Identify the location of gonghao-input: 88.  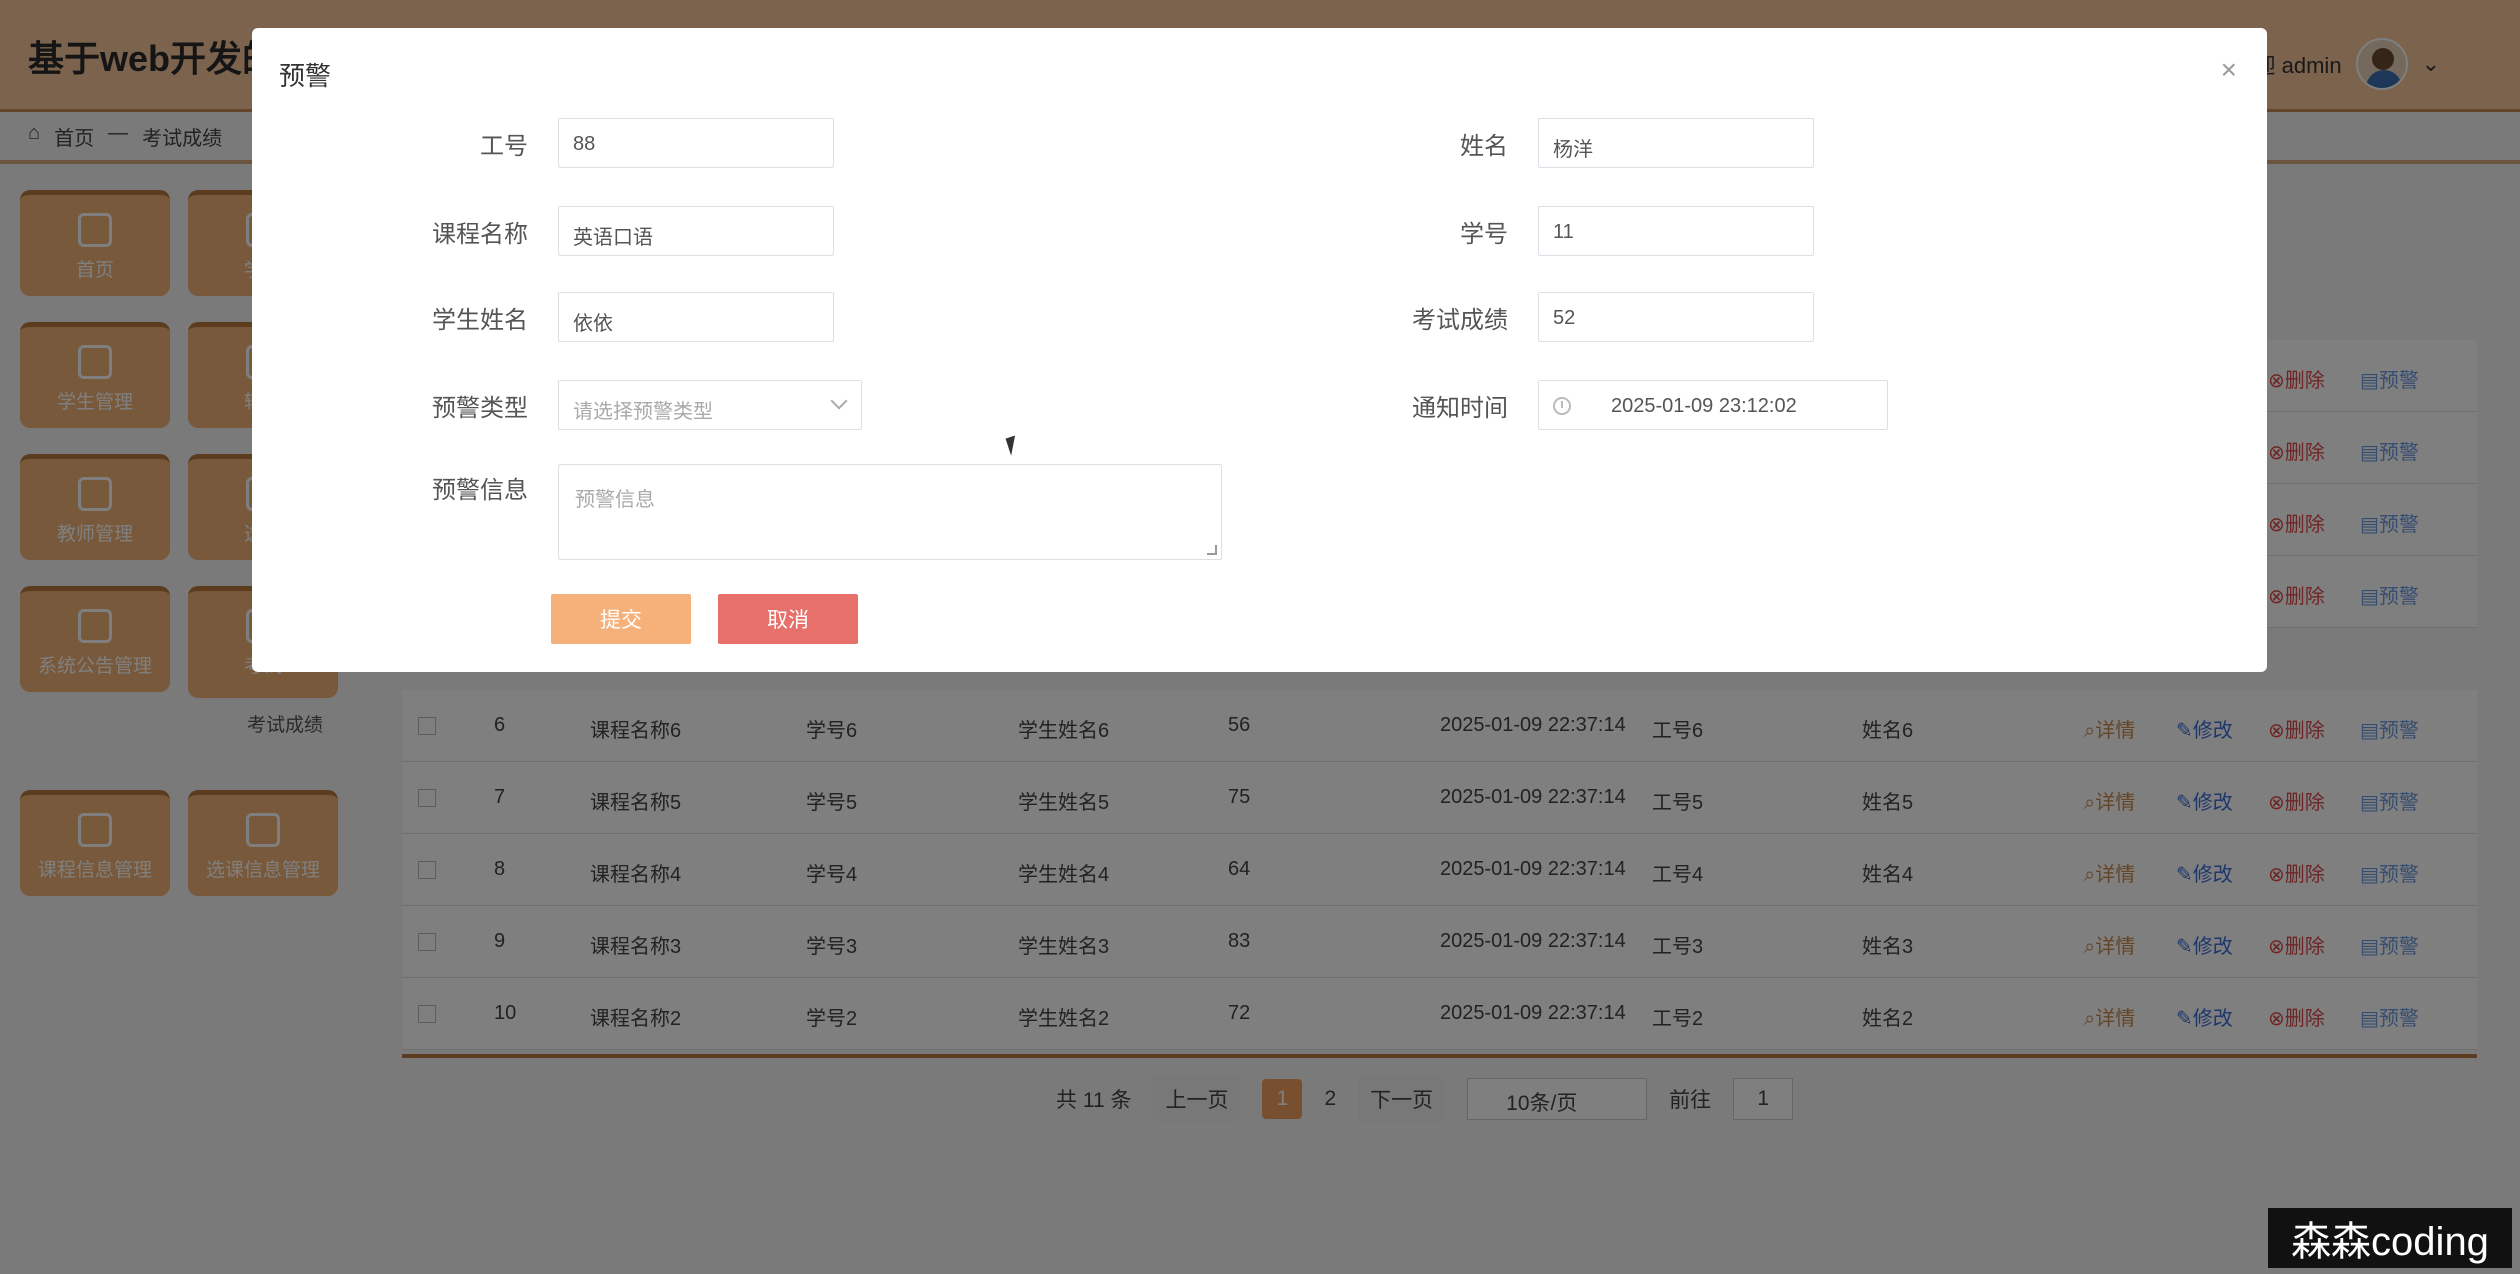
(696, 143).